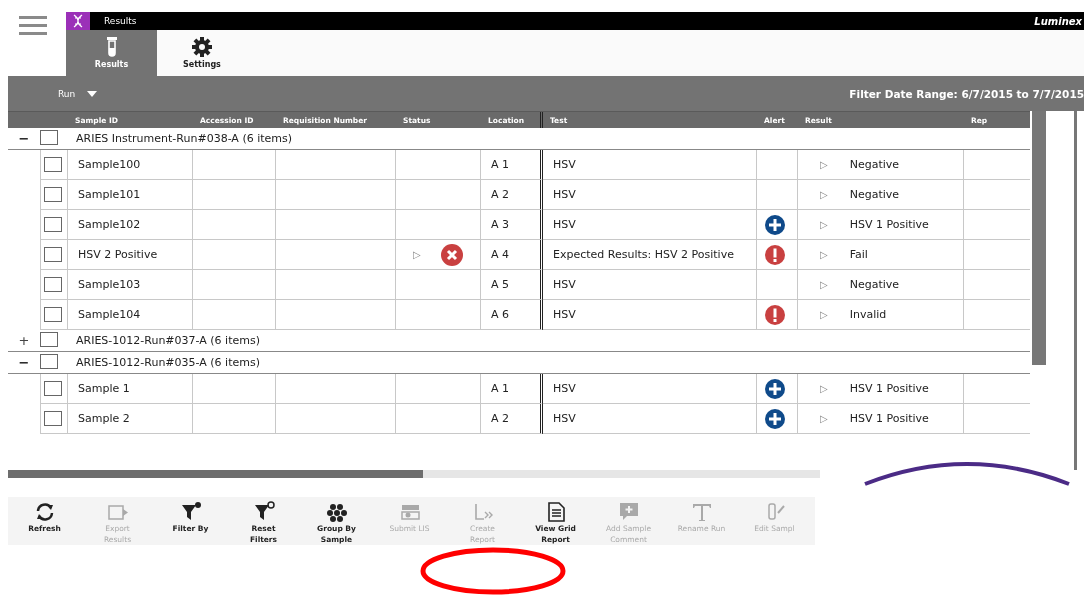 The image size is (1084, 595). Describe the element at coordinates (336, 512) in the screenshot. I see `dots-icon` at that location.